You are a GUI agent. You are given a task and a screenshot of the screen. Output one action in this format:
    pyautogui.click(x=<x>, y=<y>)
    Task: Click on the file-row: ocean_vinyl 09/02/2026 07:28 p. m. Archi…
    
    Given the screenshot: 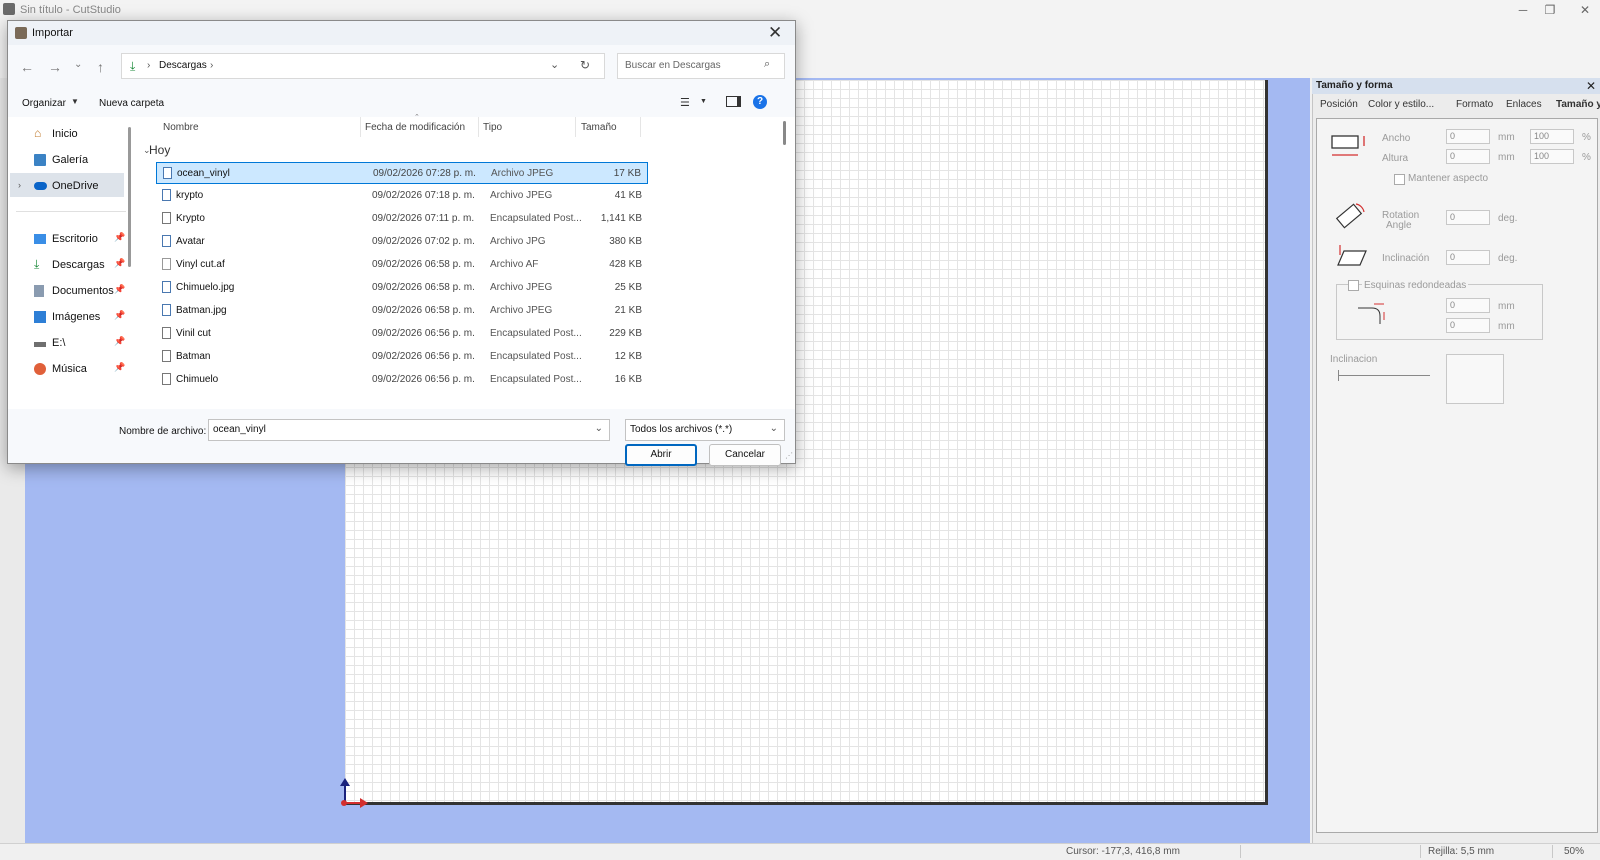 What is the action you would take?
    pyautogui.click(x=402, y=173)
    